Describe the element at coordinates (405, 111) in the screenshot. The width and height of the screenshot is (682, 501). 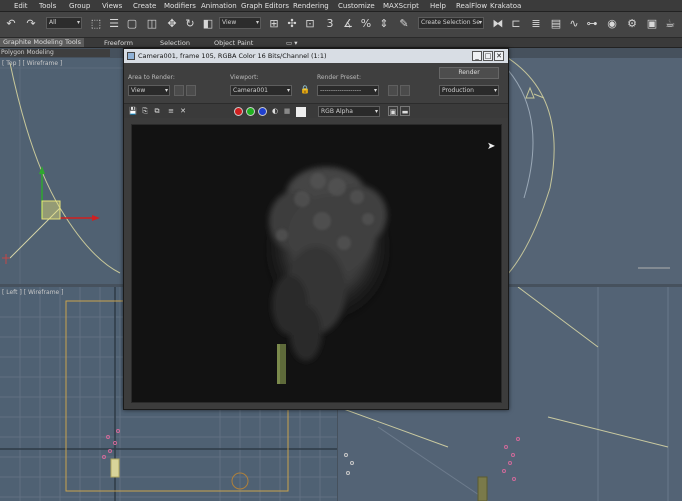
I see `toggle-ui-icon: ▬` at that location.